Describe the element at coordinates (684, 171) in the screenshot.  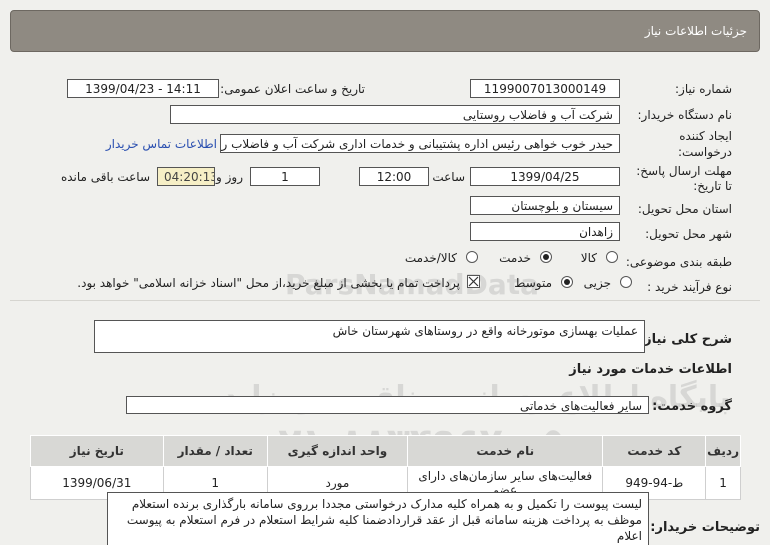
I see `deadline-label-1: مهلت ارسال پاسخ:` at that location.